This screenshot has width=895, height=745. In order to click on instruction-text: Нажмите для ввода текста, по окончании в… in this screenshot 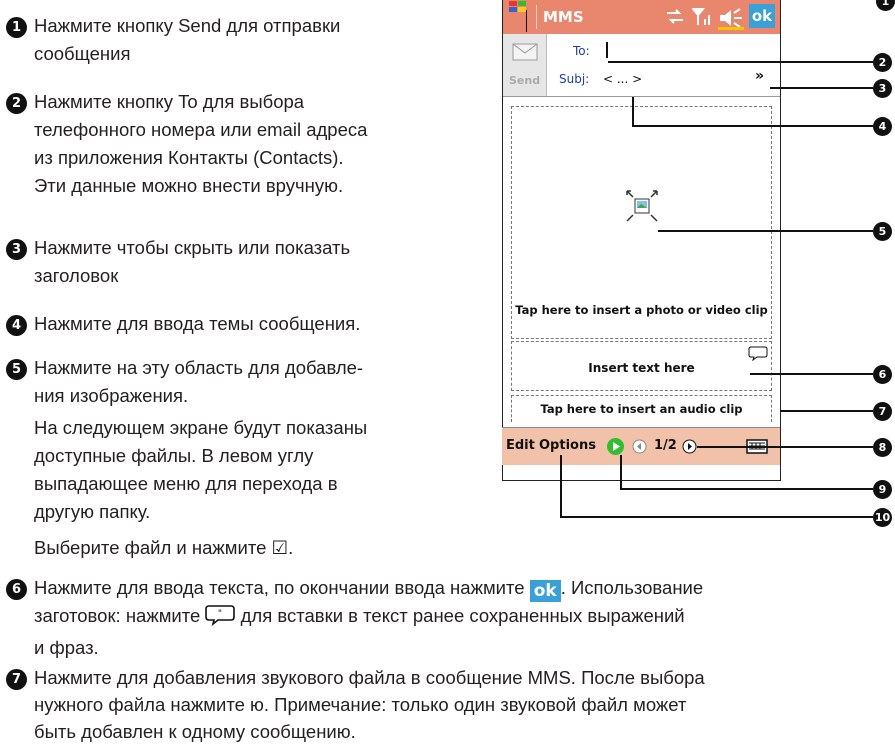, I will do `click(279, 587)`.